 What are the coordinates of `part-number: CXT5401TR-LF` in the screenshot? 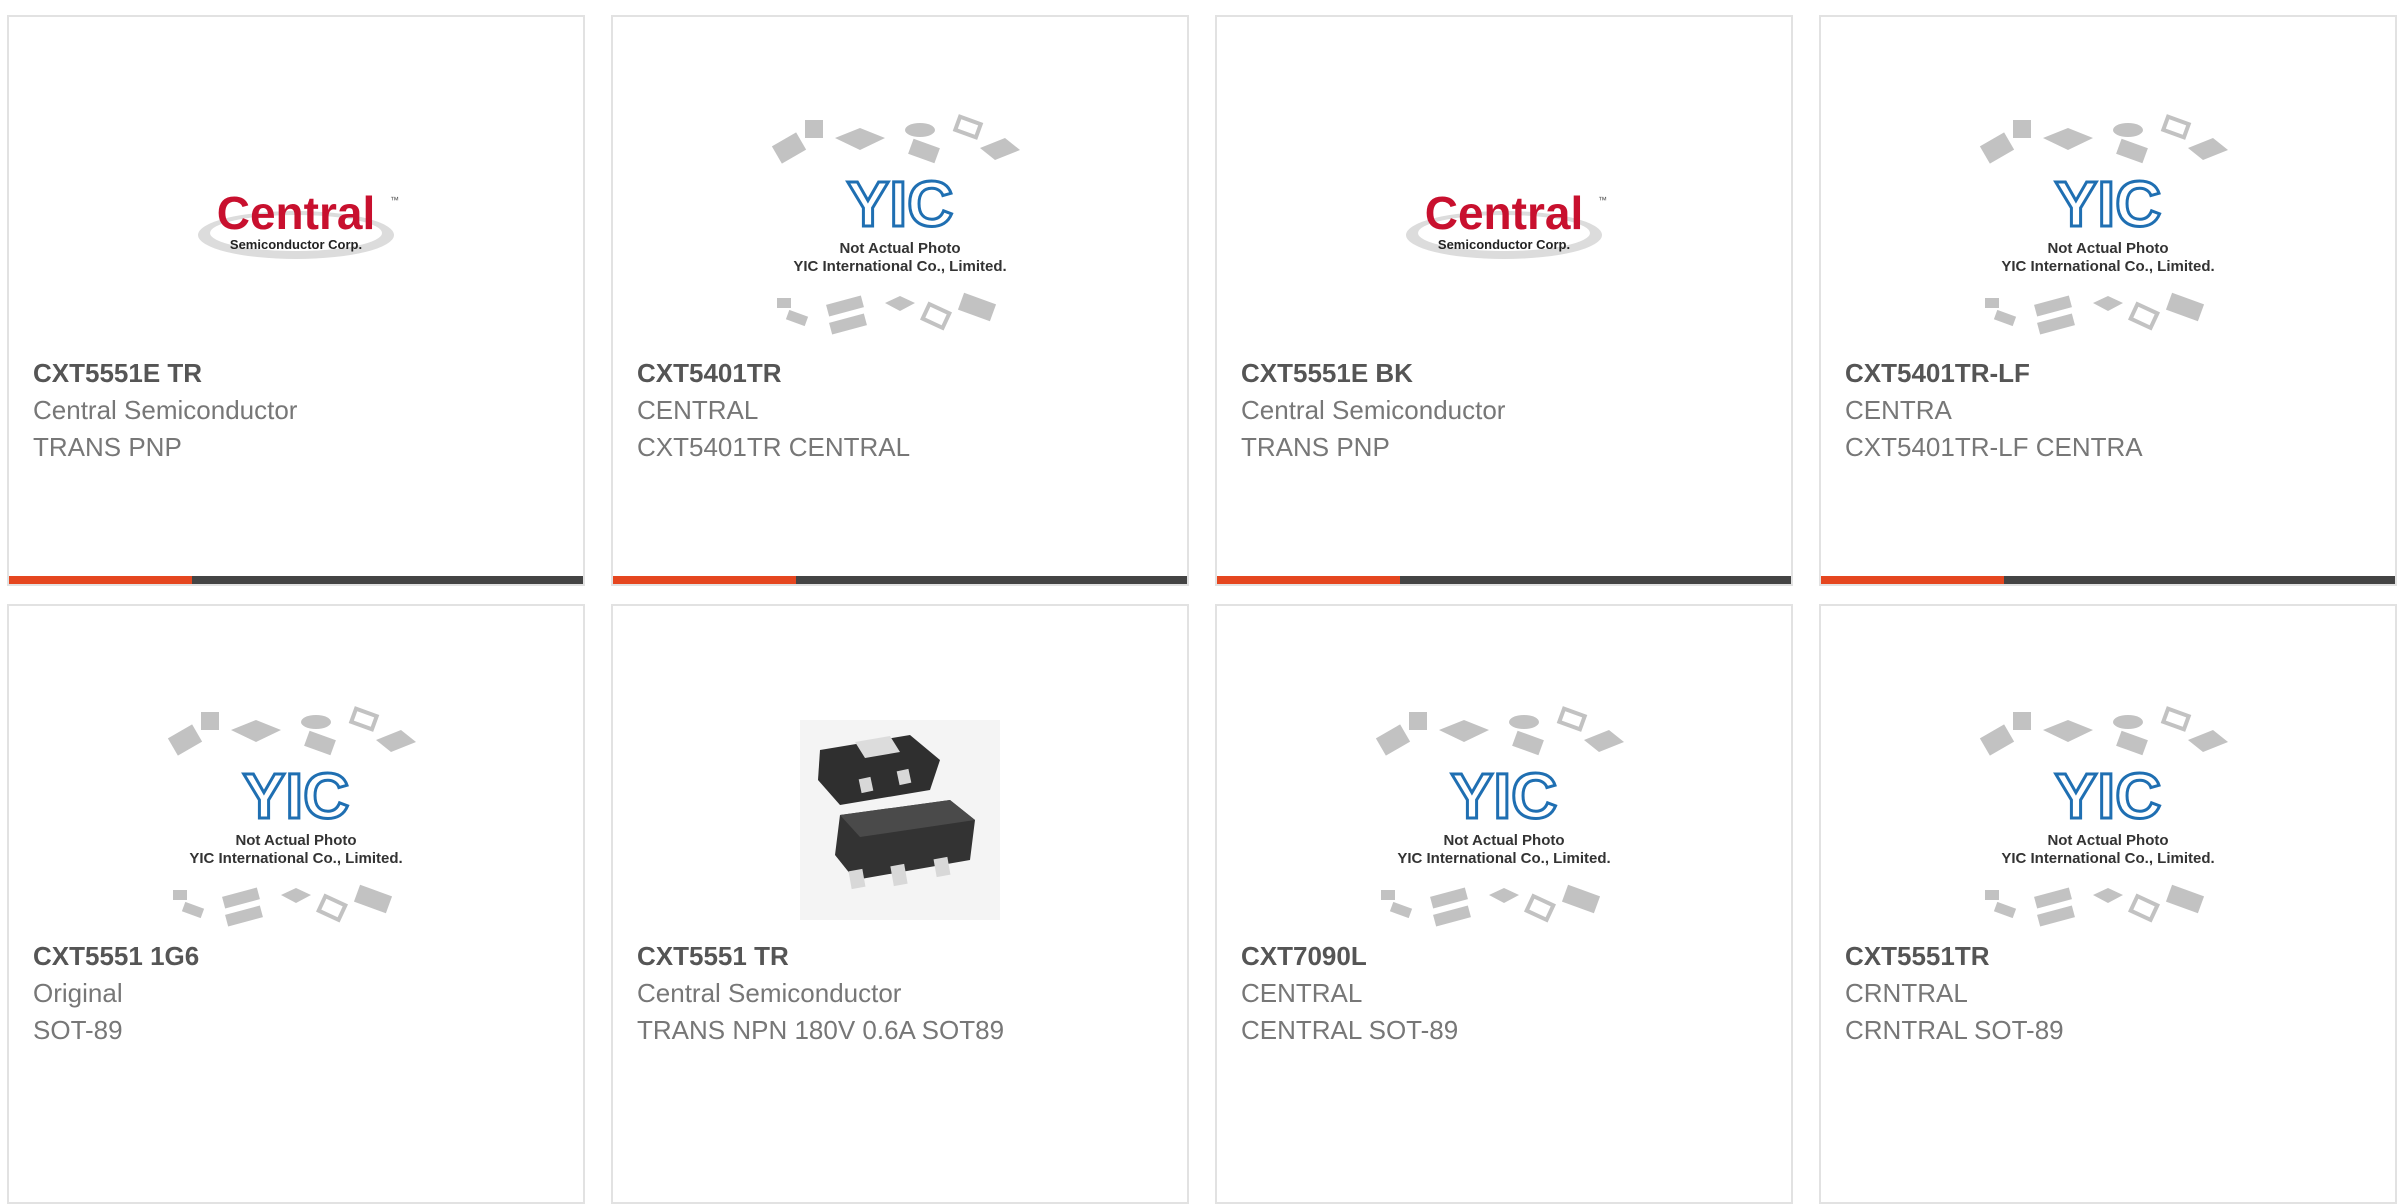 It's located at (2110, 373).